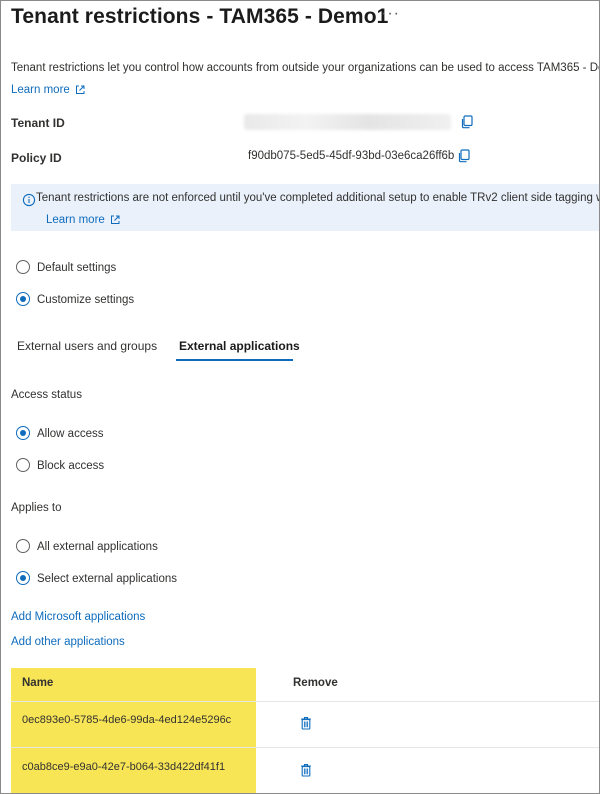 The image size is (600, 794). I want to click on allow-access-radio, so click(23, 433).